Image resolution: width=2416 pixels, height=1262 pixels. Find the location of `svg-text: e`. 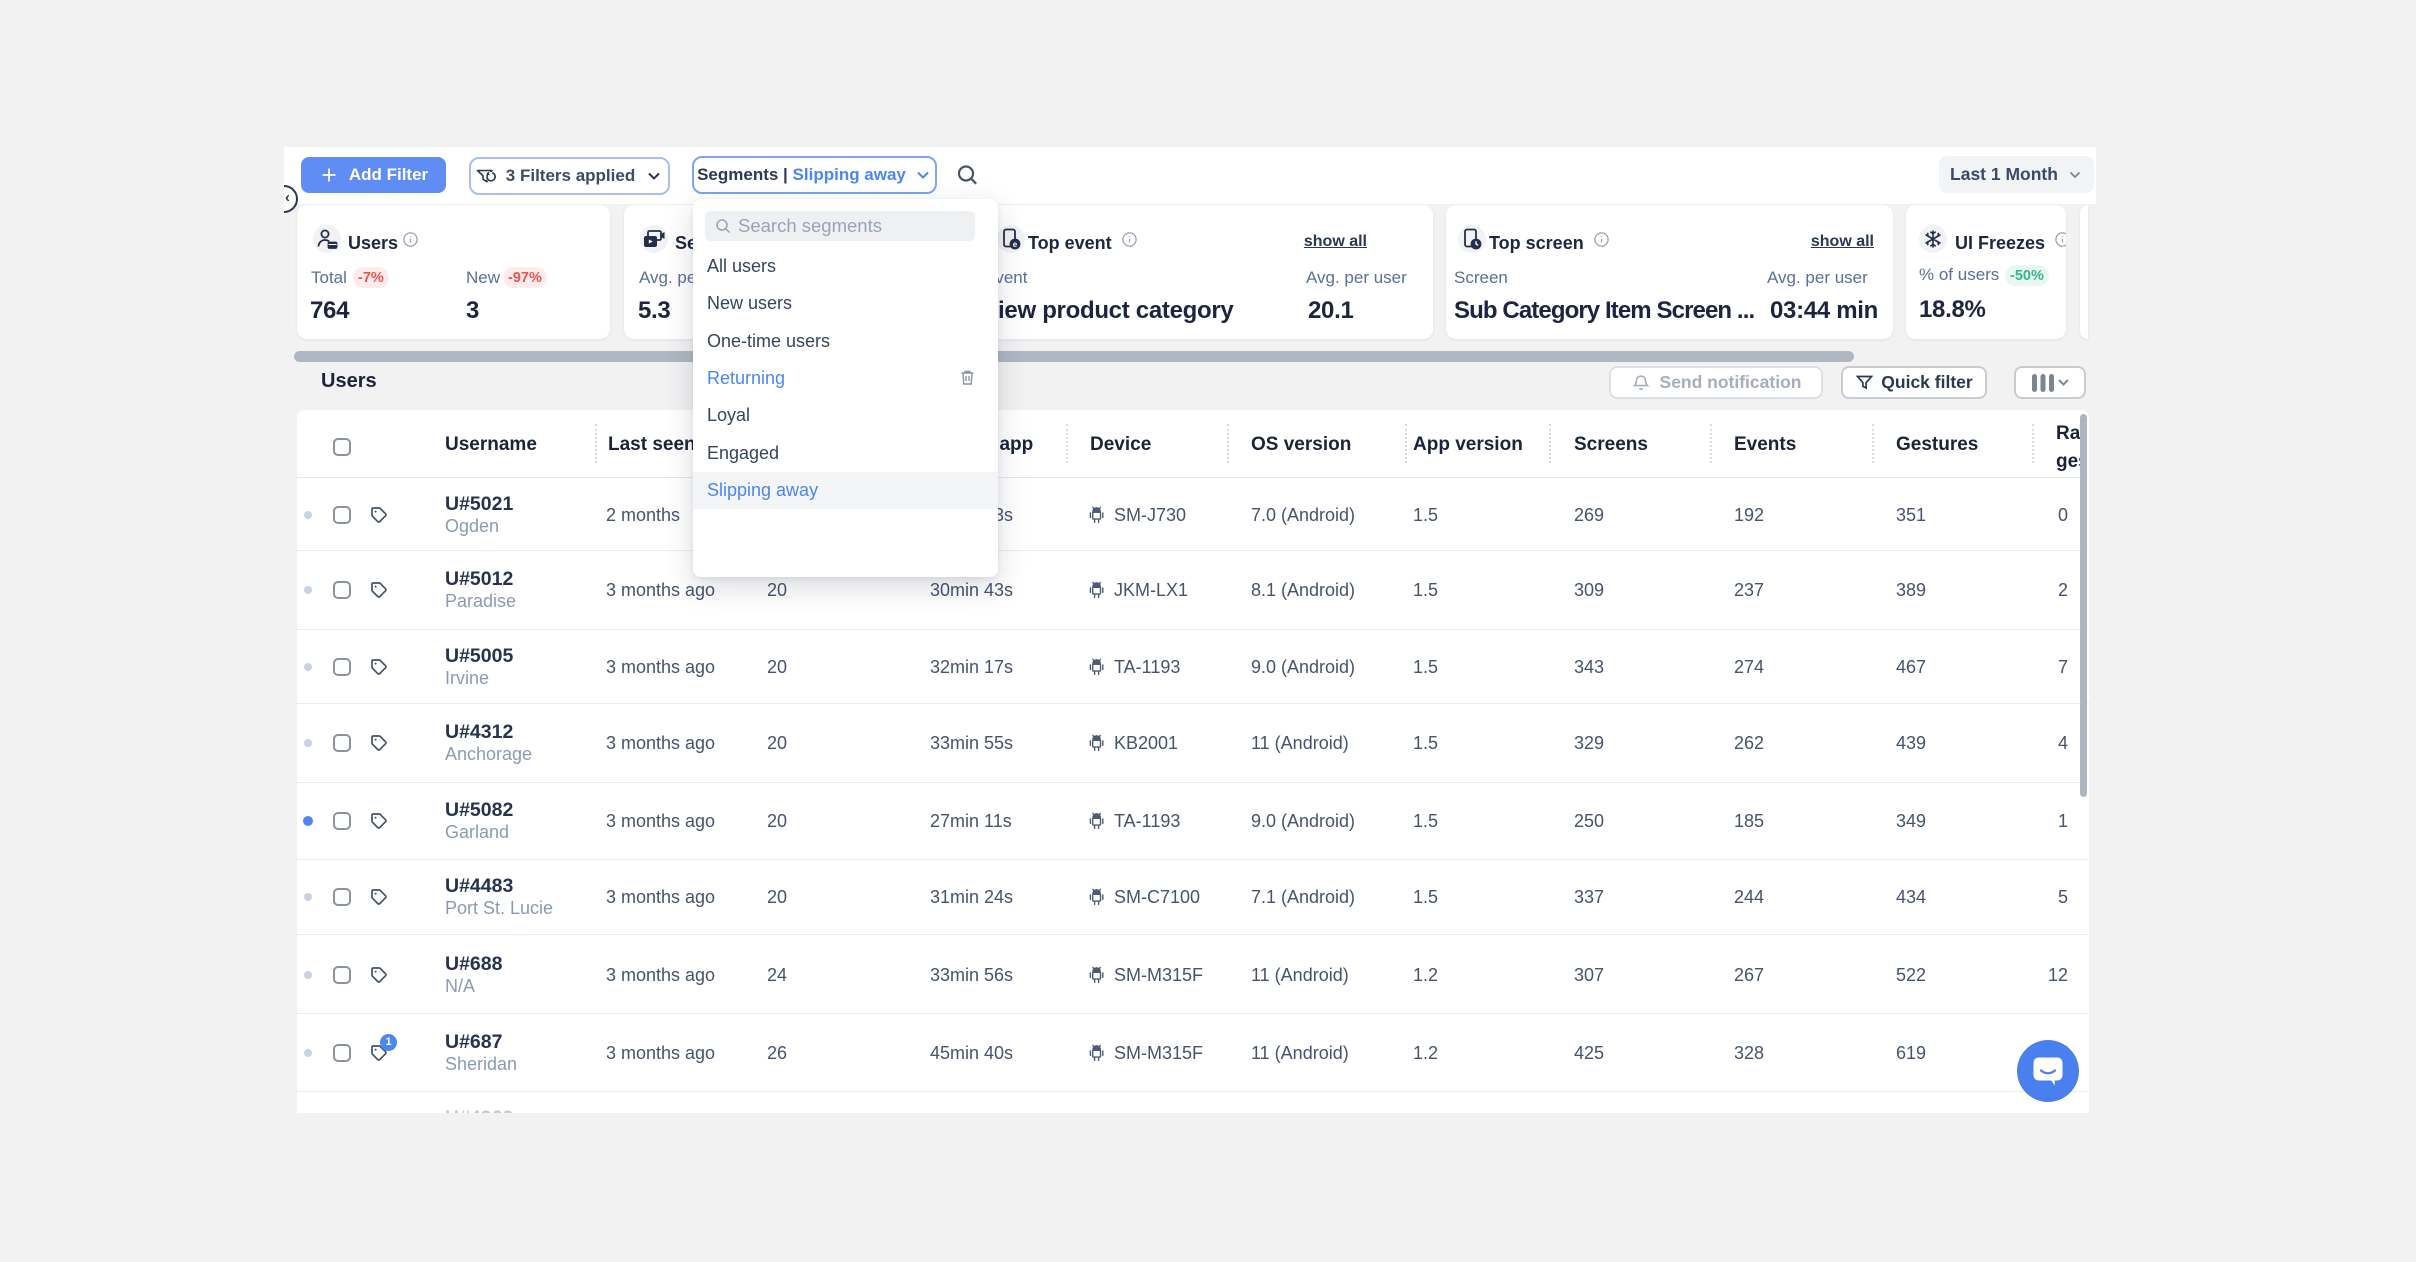

svg-text: e is located at coordinates (1015, 244).